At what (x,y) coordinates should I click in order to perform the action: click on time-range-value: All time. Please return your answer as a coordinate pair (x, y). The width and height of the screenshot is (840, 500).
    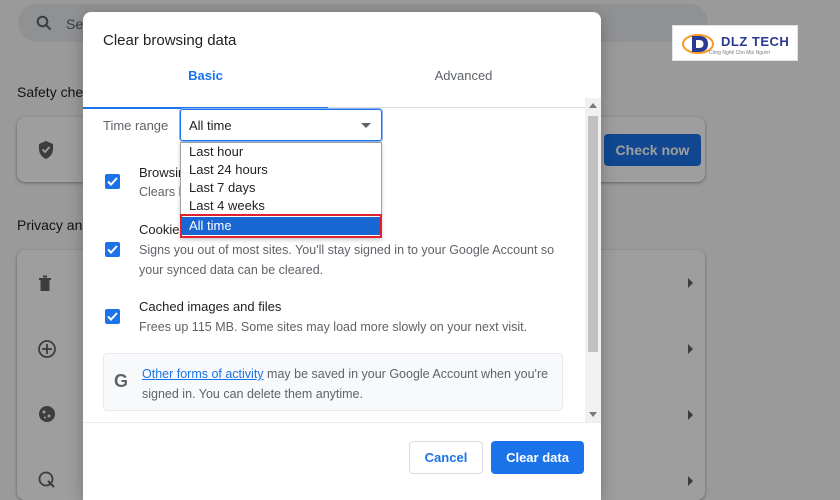
    Looking at the image, I should click on (210, 125).